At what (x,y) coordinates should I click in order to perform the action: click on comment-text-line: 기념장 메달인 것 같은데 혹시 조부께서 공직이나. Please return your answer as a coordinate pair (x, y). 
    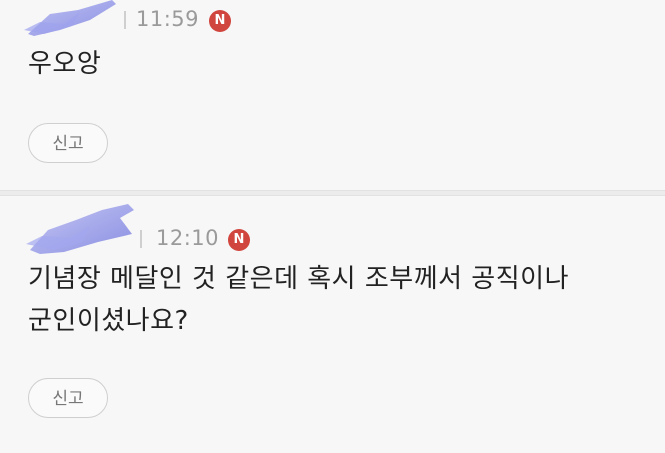
    Looking at the image, I should click on (298, 279).